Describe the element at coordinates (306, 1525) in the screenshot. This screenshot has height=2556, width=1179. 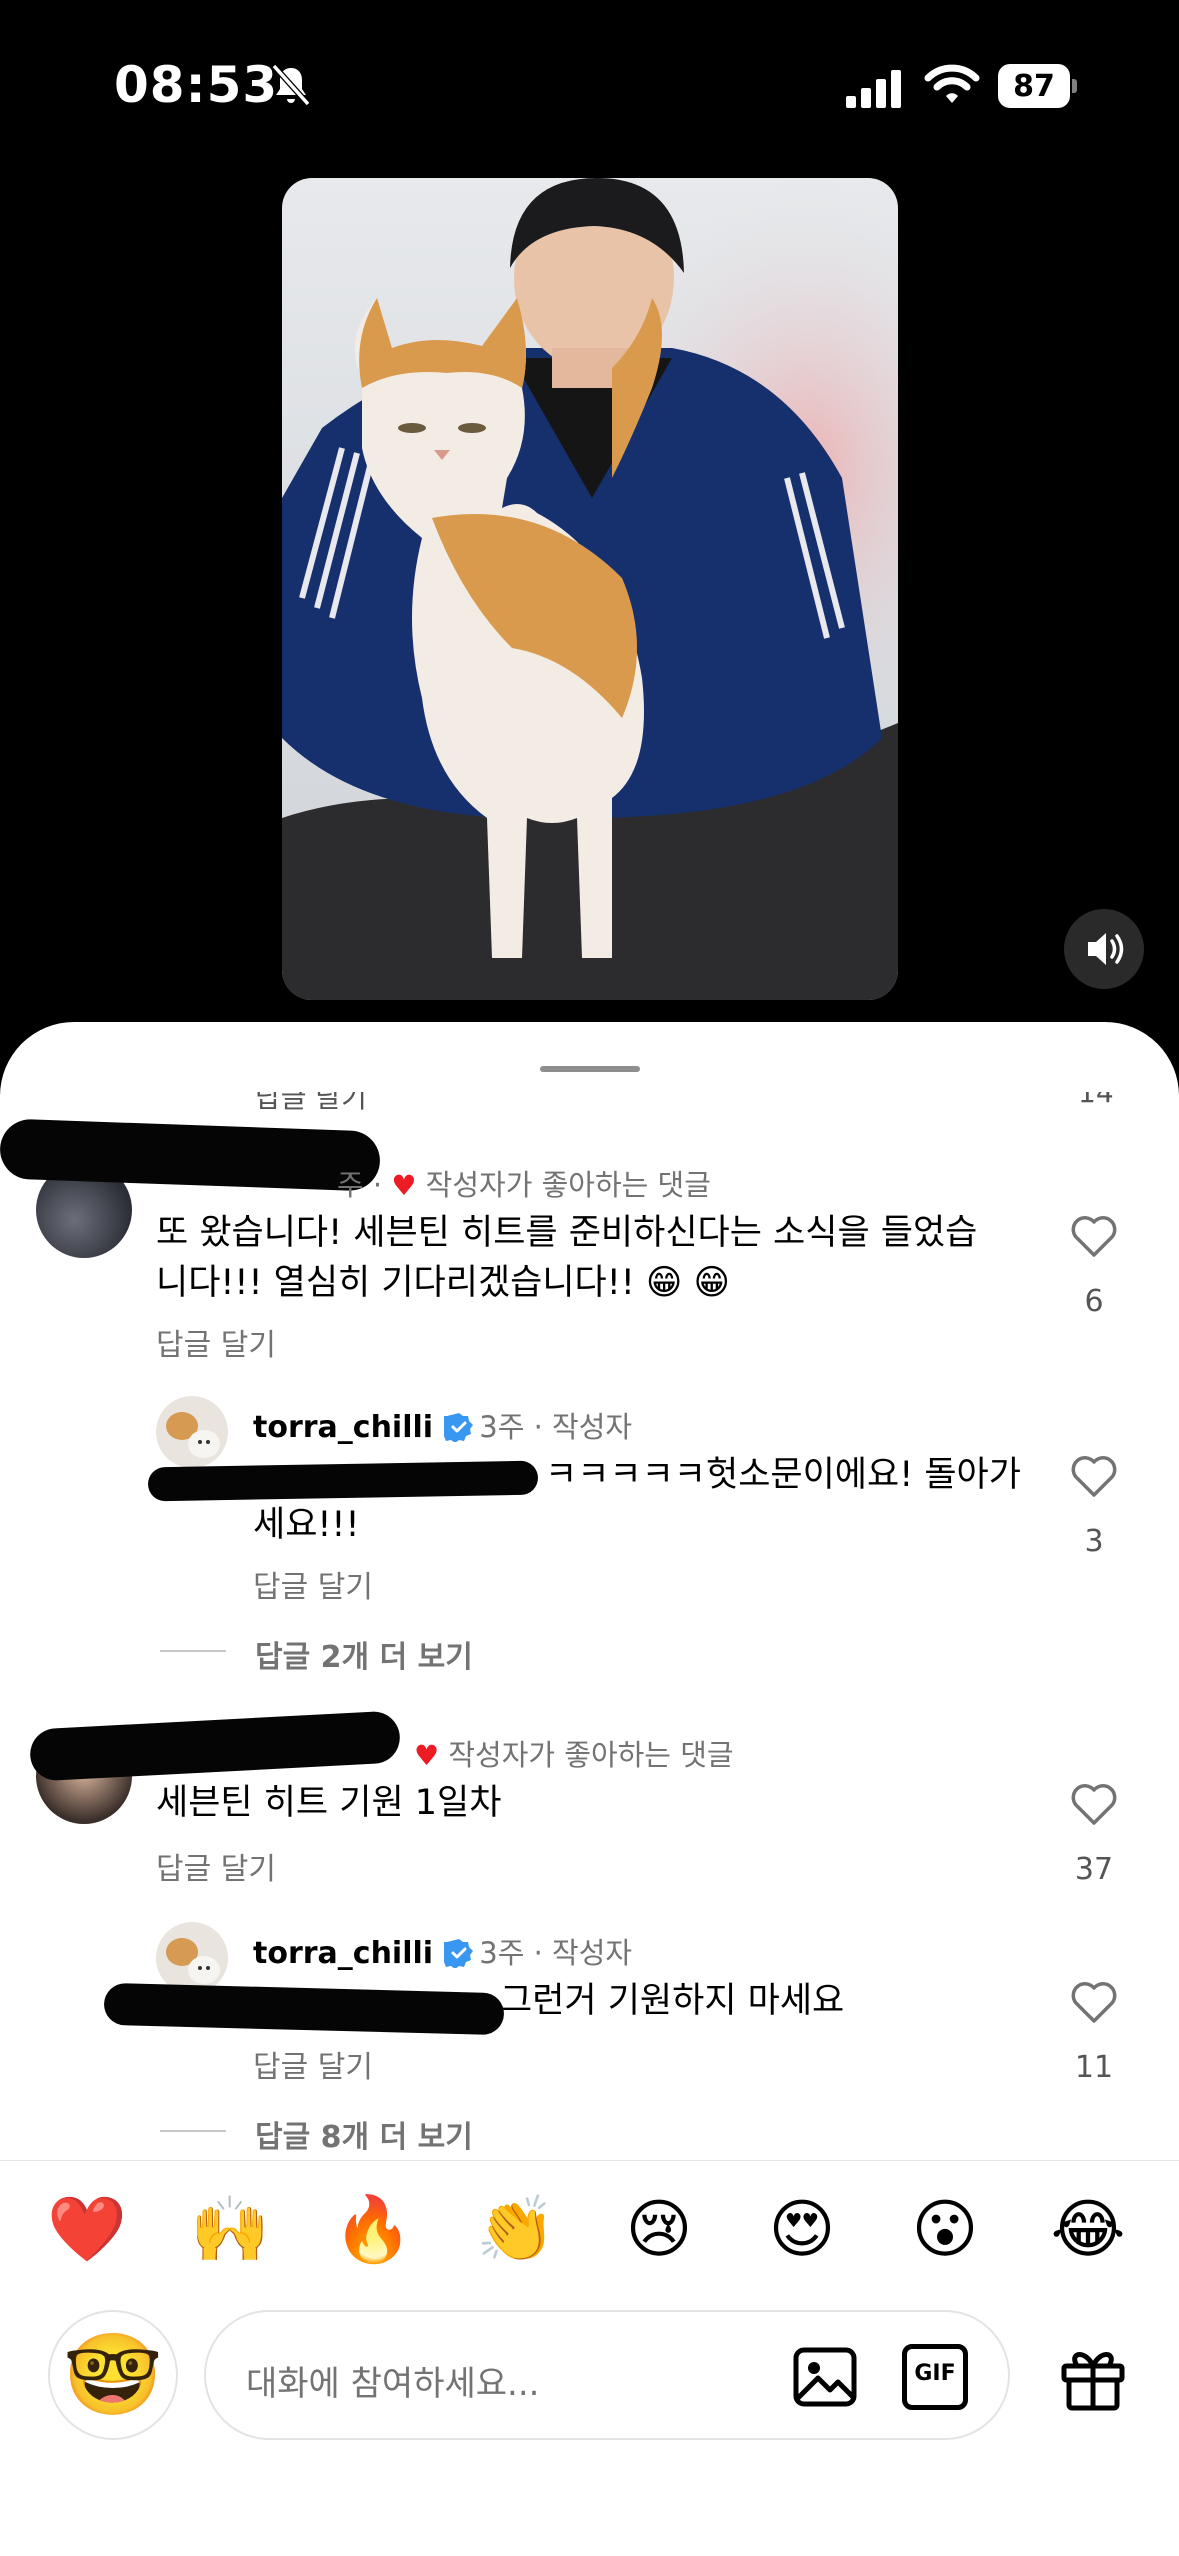
I see `reply-text-line-2: 세요!!!` at that location.